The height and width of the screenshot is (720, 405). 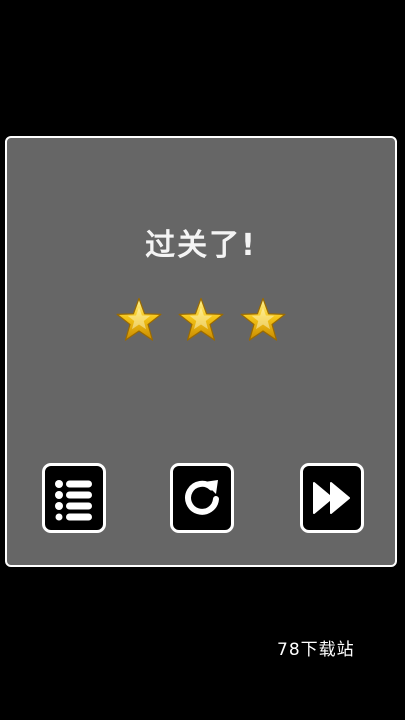 I want to click on restart-arrow-icon, so click(x=202, y=497).